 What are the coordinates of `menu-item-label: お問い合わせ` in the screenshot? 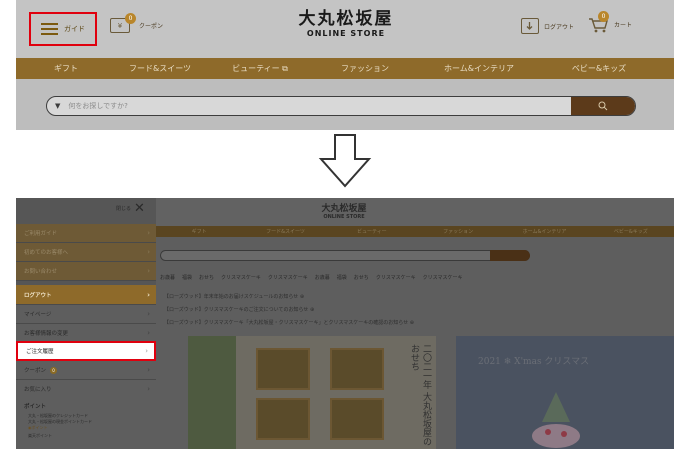 It's located at (41, 272).